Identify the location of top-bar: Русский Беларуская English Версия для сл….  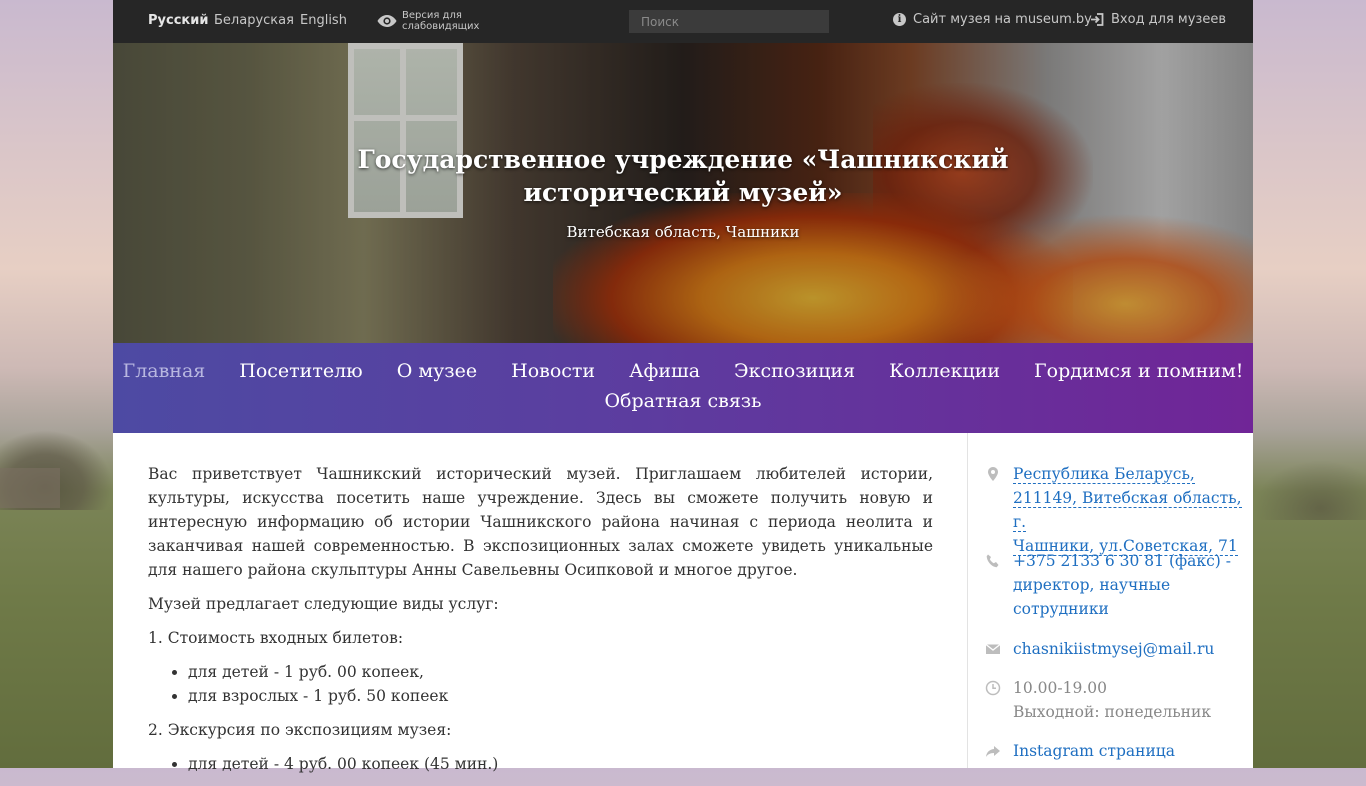
(683, 21).